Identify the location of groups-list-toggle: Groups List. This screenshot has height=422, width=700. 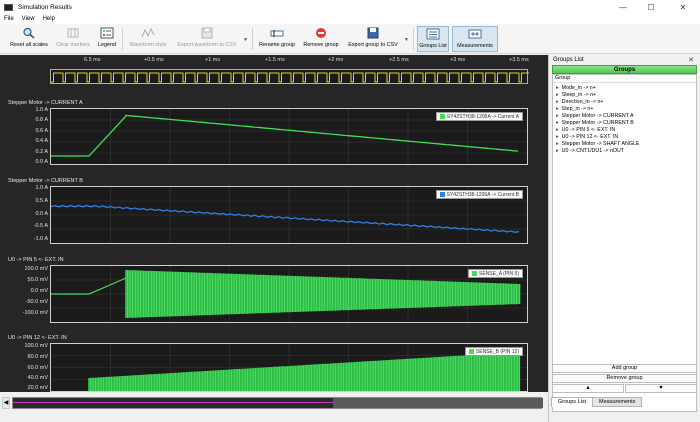
(433, 39).